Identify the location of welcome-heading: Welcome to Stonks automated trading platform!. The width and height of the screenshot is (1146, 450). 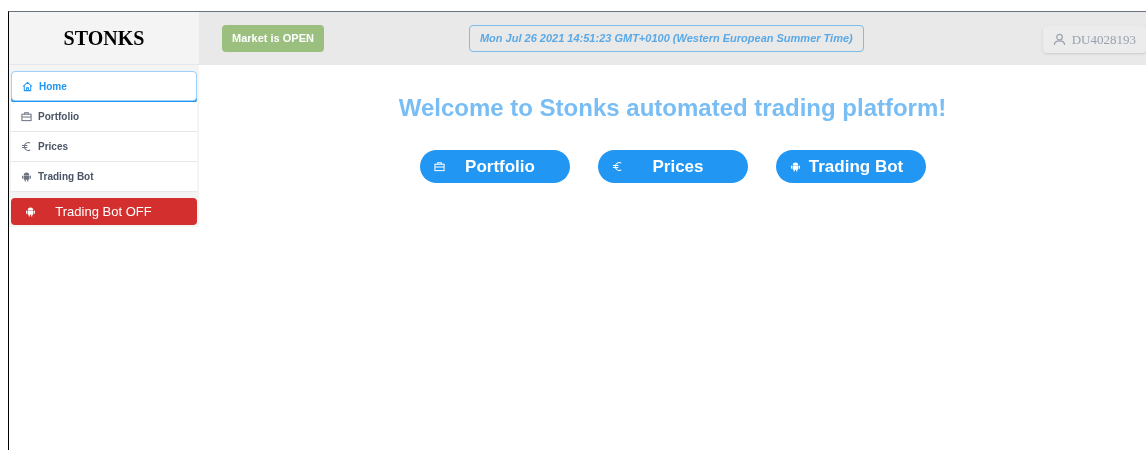
(672, 108).